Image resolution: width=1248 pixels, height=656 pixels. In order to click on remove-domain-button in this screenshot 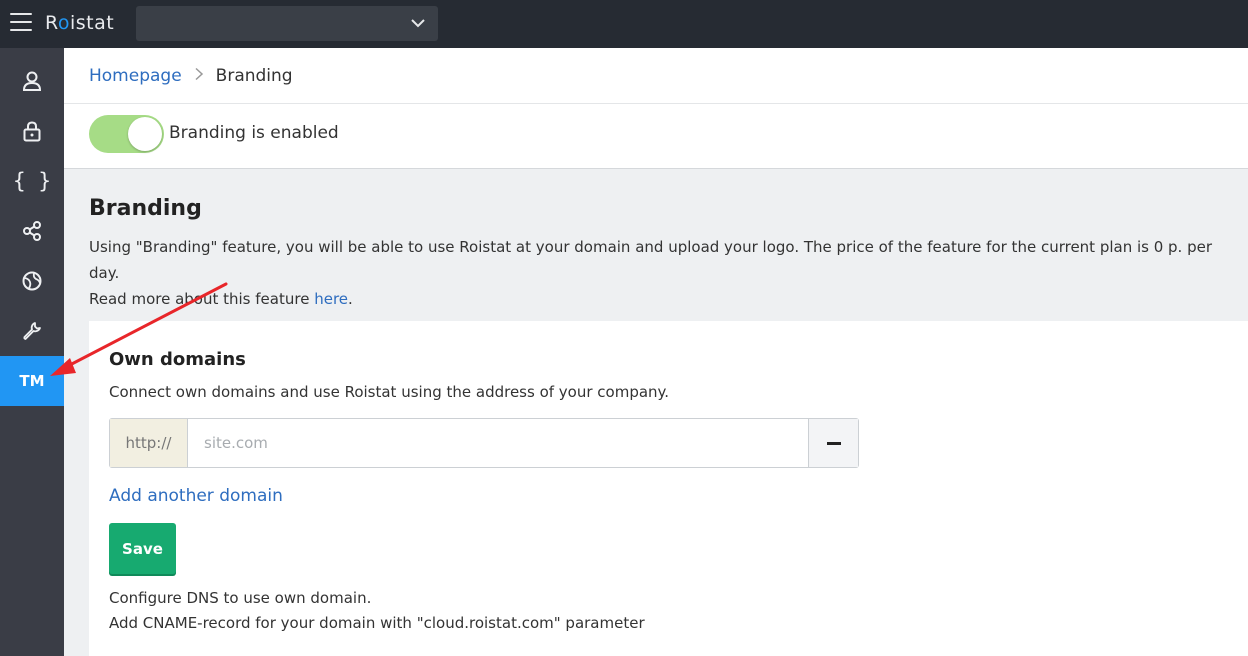, I will do `click(833, 443)`.